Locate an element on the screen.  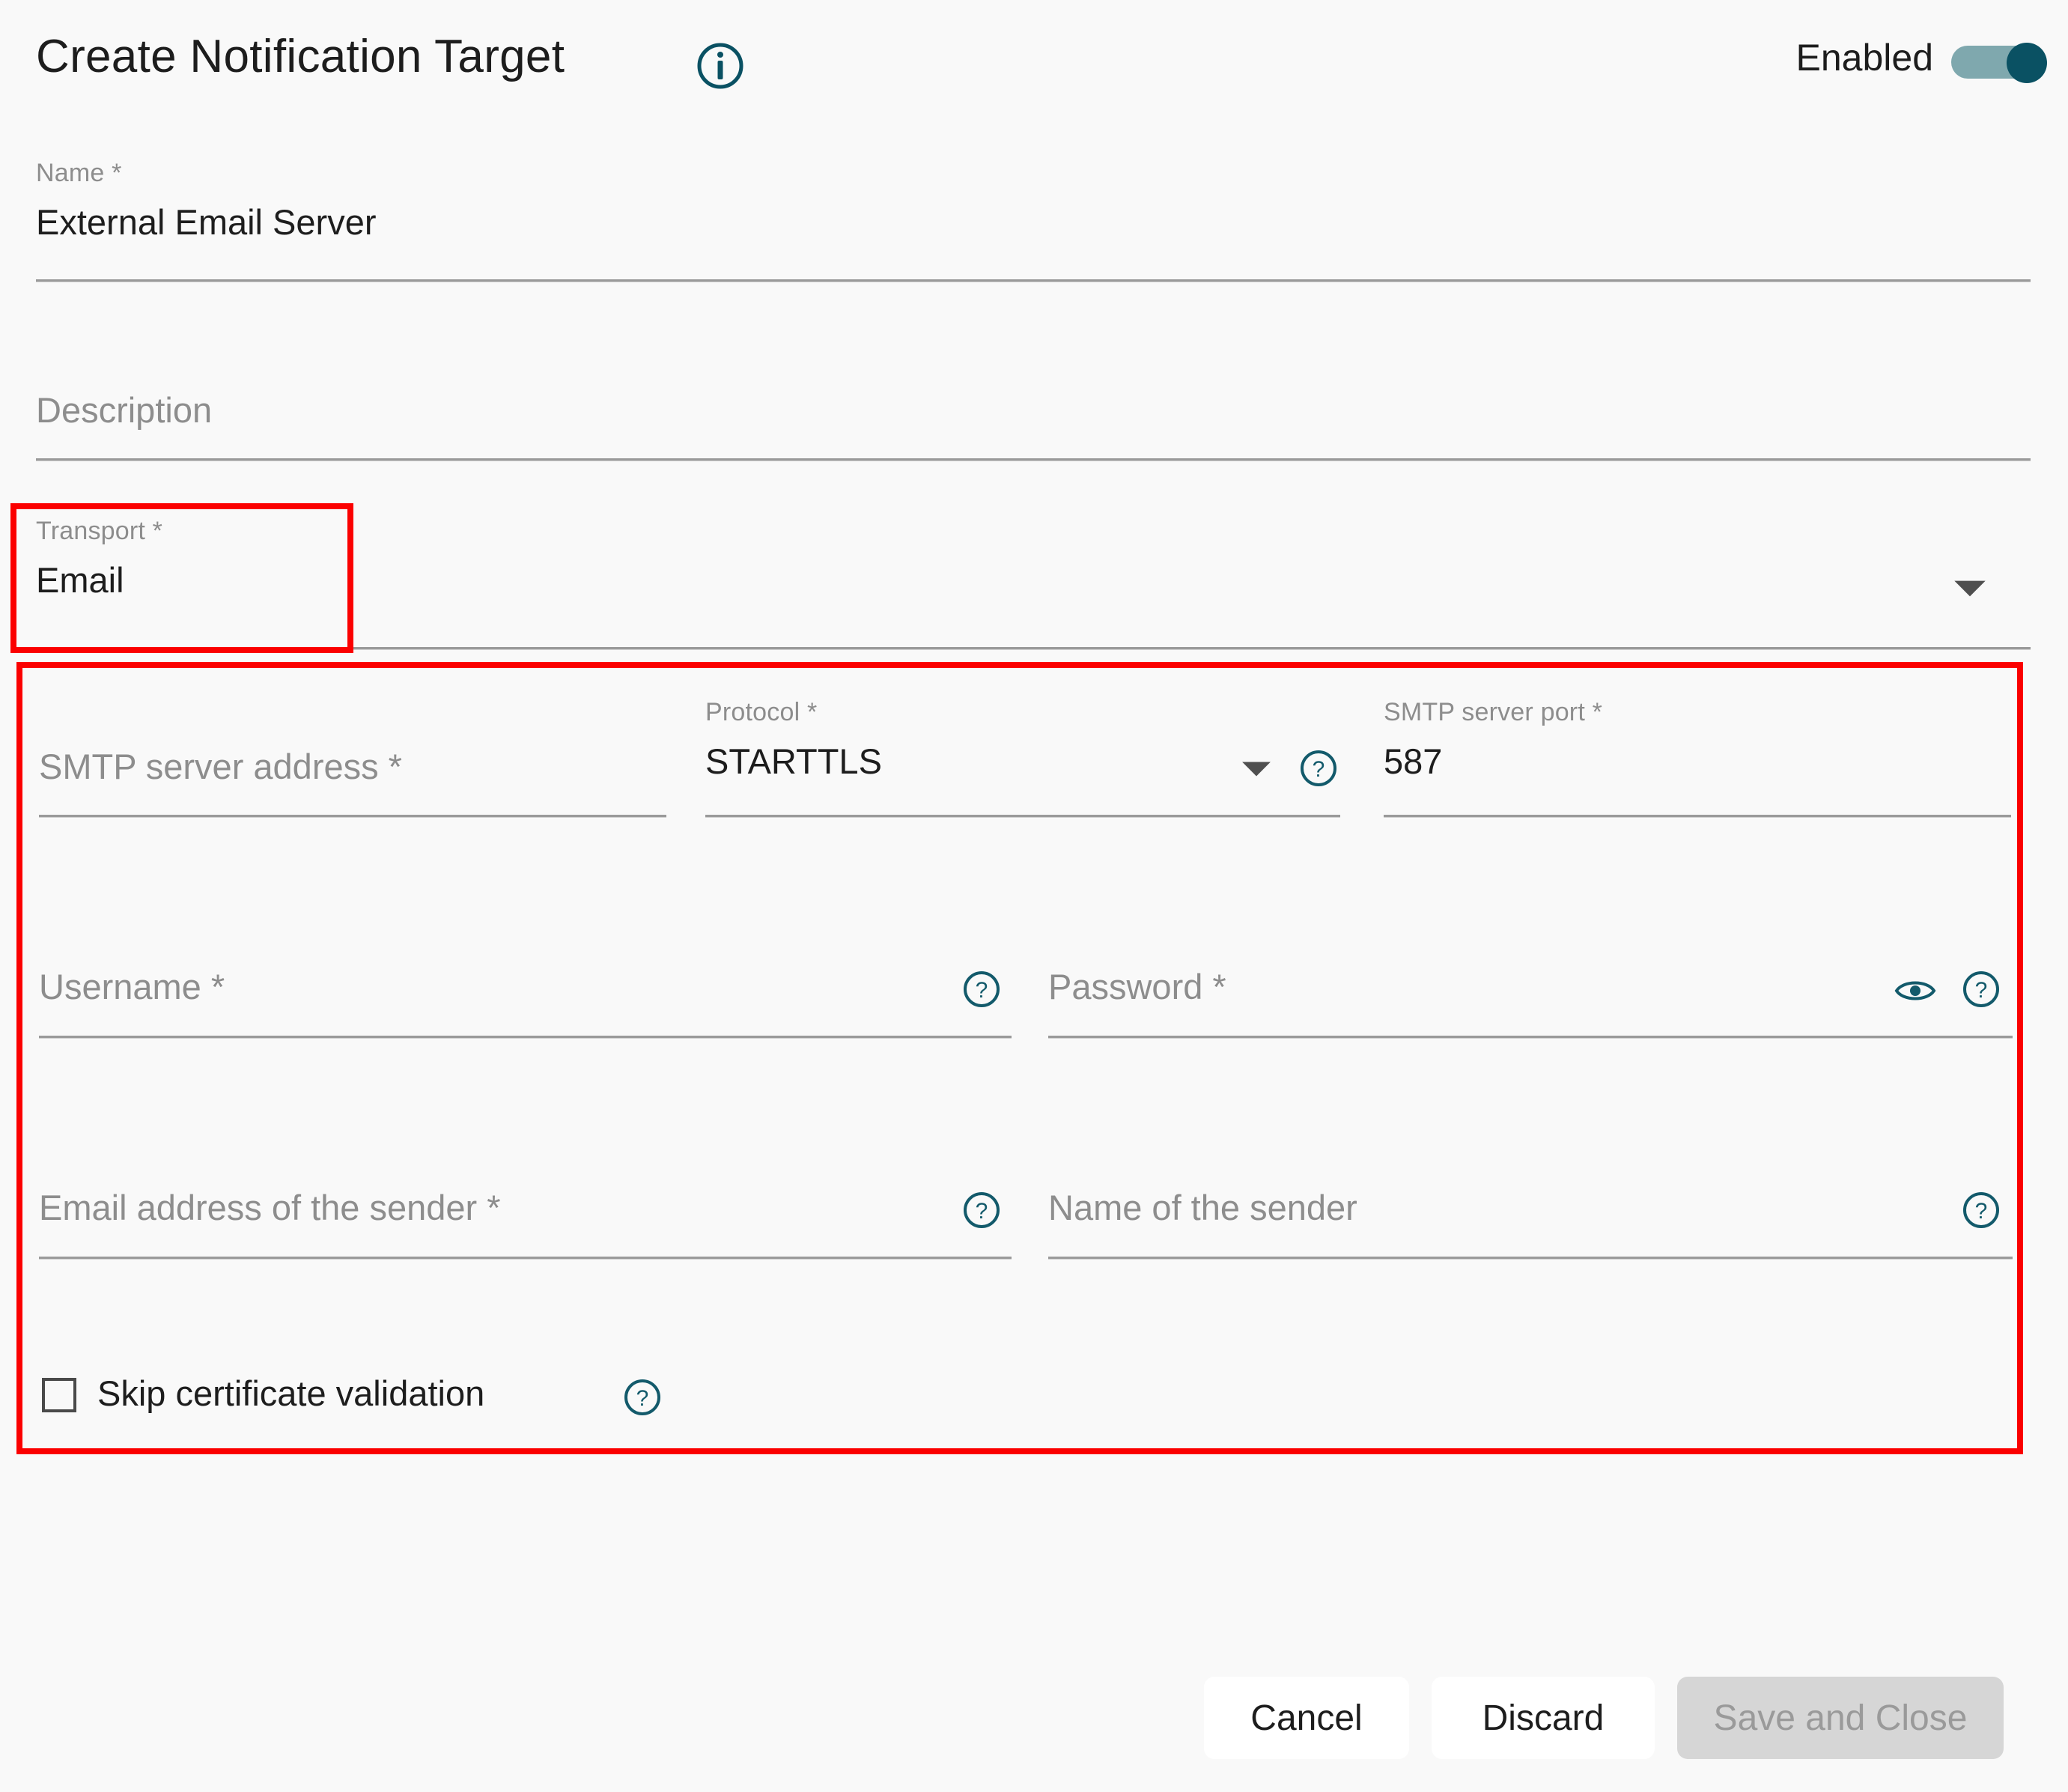
username-input: Username * is located at coordinates (132, 986).